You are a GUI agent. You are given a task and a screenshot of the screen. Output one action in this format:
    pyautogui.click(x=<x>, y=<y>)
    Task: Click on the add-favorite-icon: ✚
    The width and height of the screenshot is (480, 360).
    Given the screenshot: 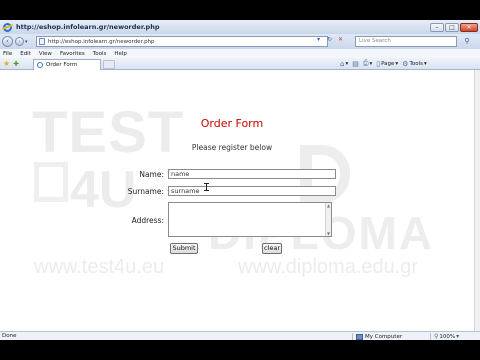 What is the action you would take?
    pyautogui.click(x=16, y=64)
    